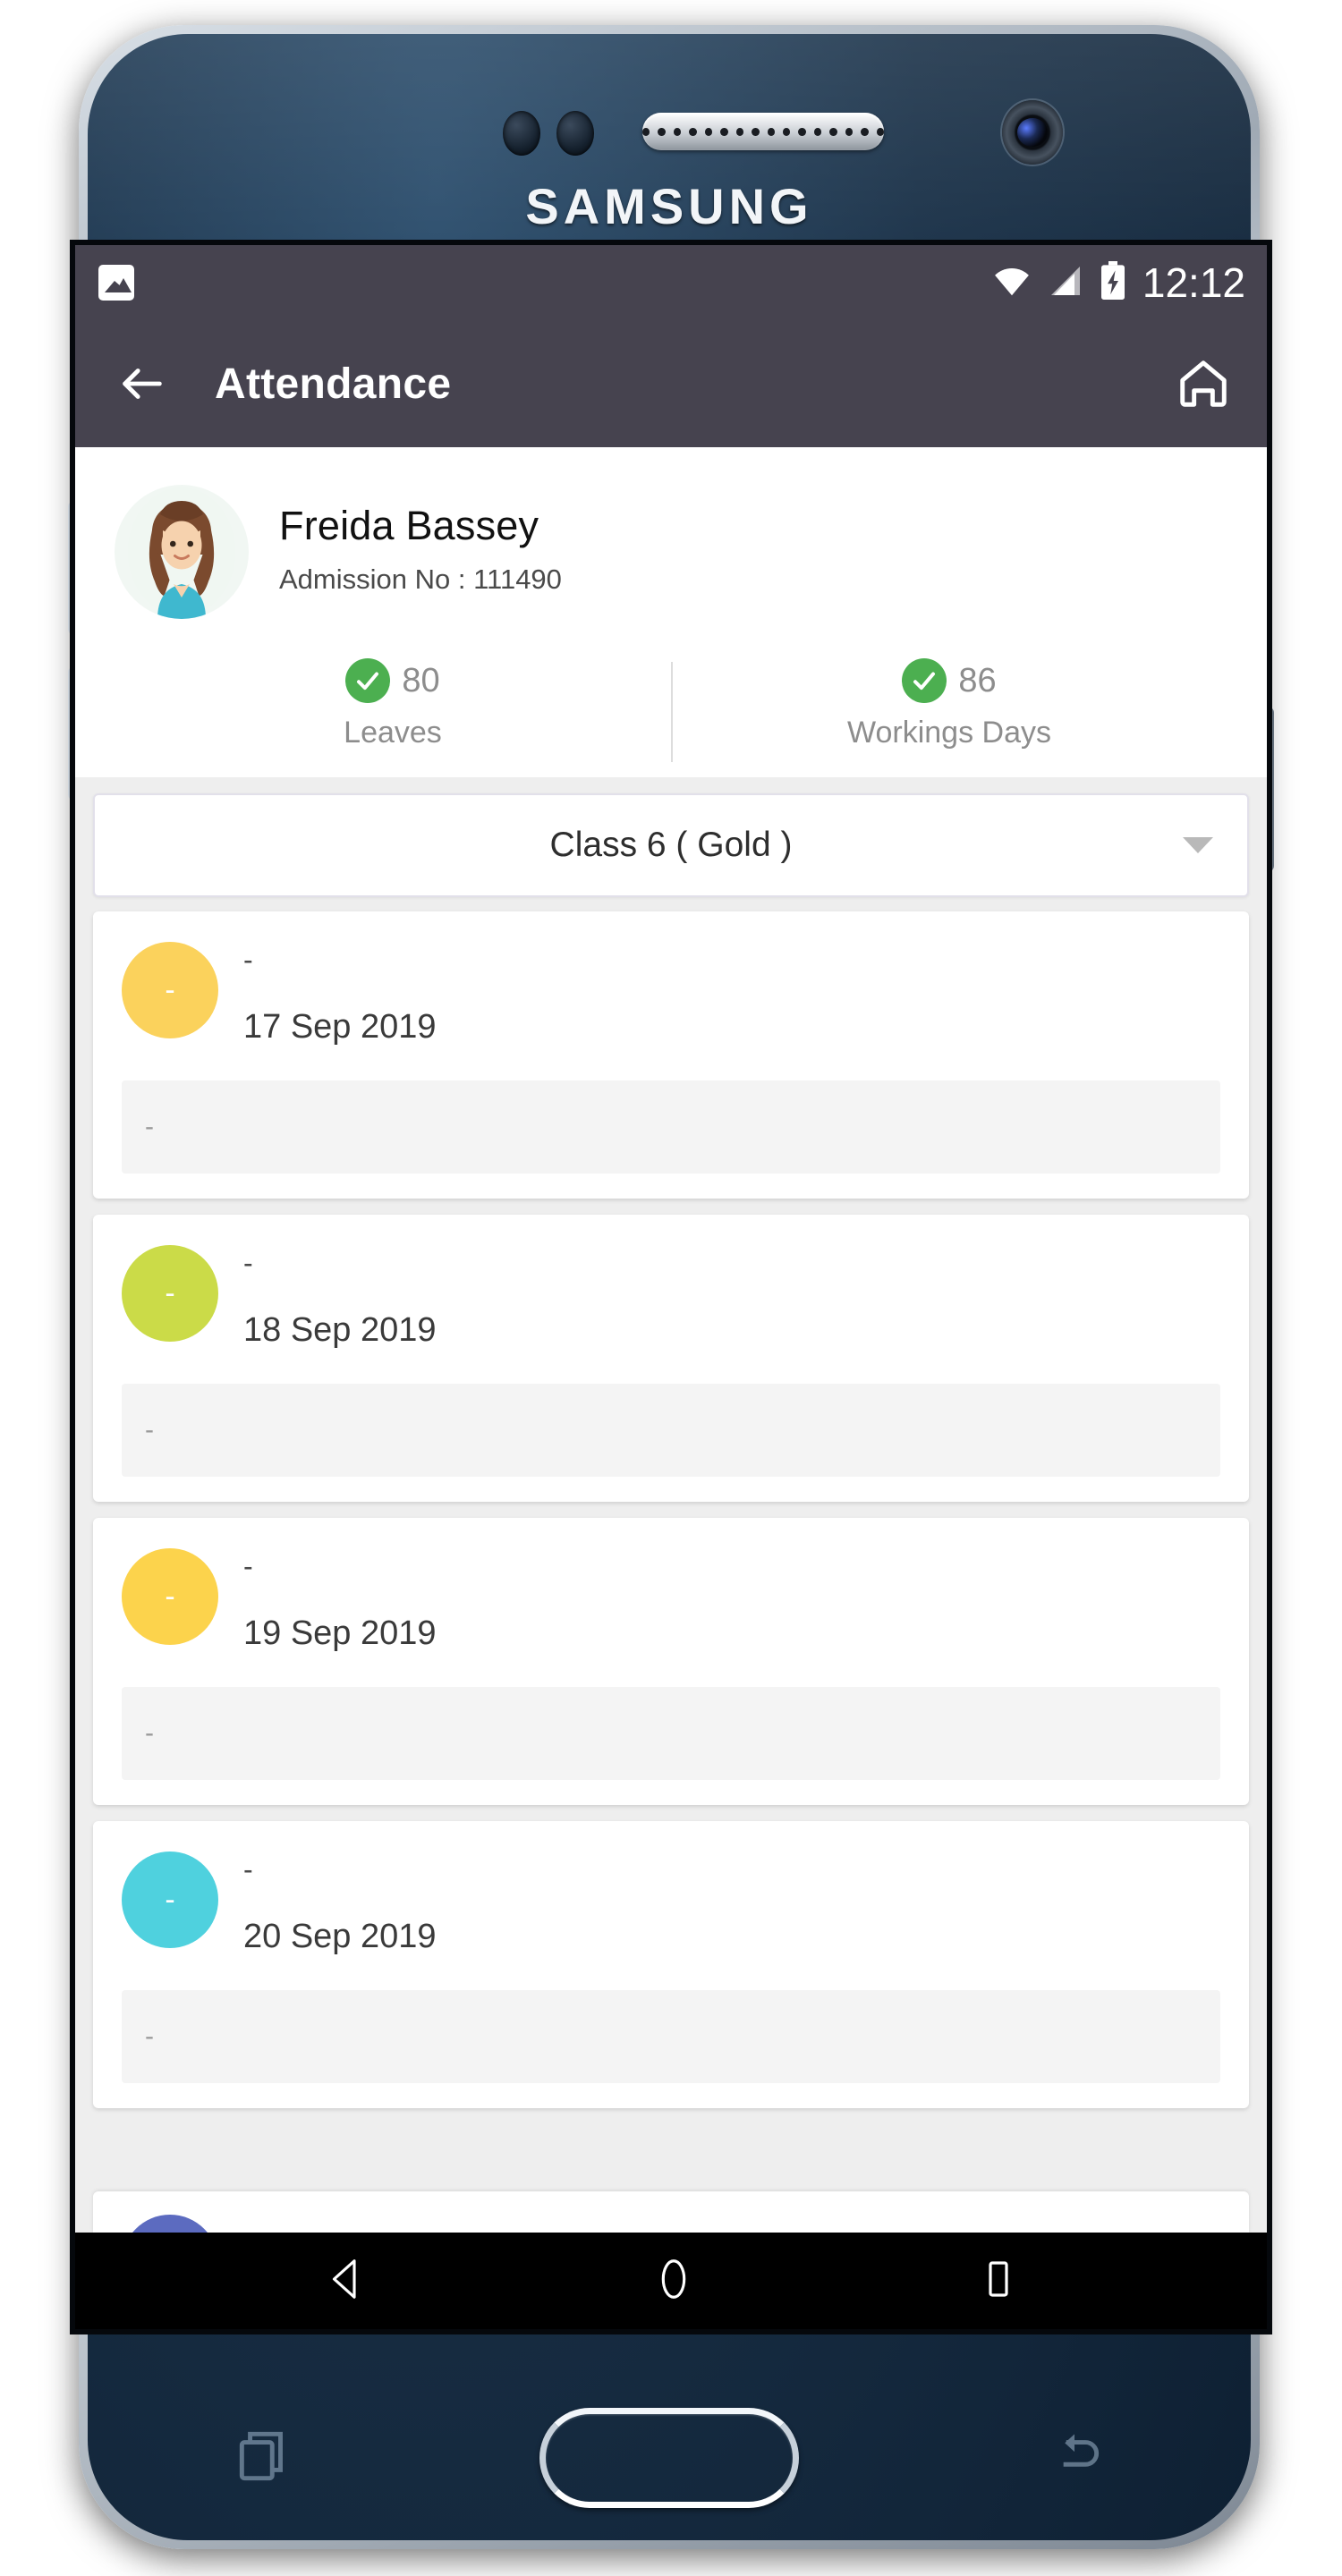  I want to click on image-icon, so click(116, 283).